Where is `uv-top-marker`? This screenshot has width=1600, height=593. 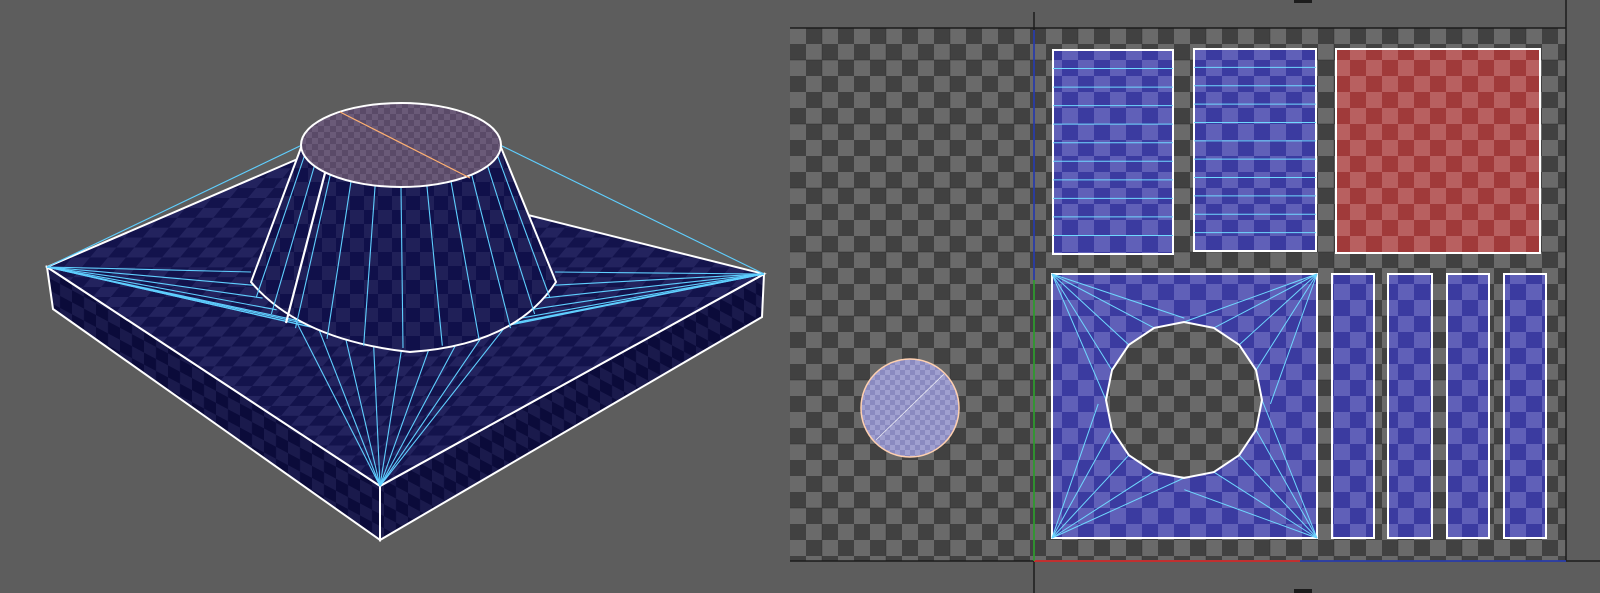
uv-top-marker is located at coordinates (1303, 1).